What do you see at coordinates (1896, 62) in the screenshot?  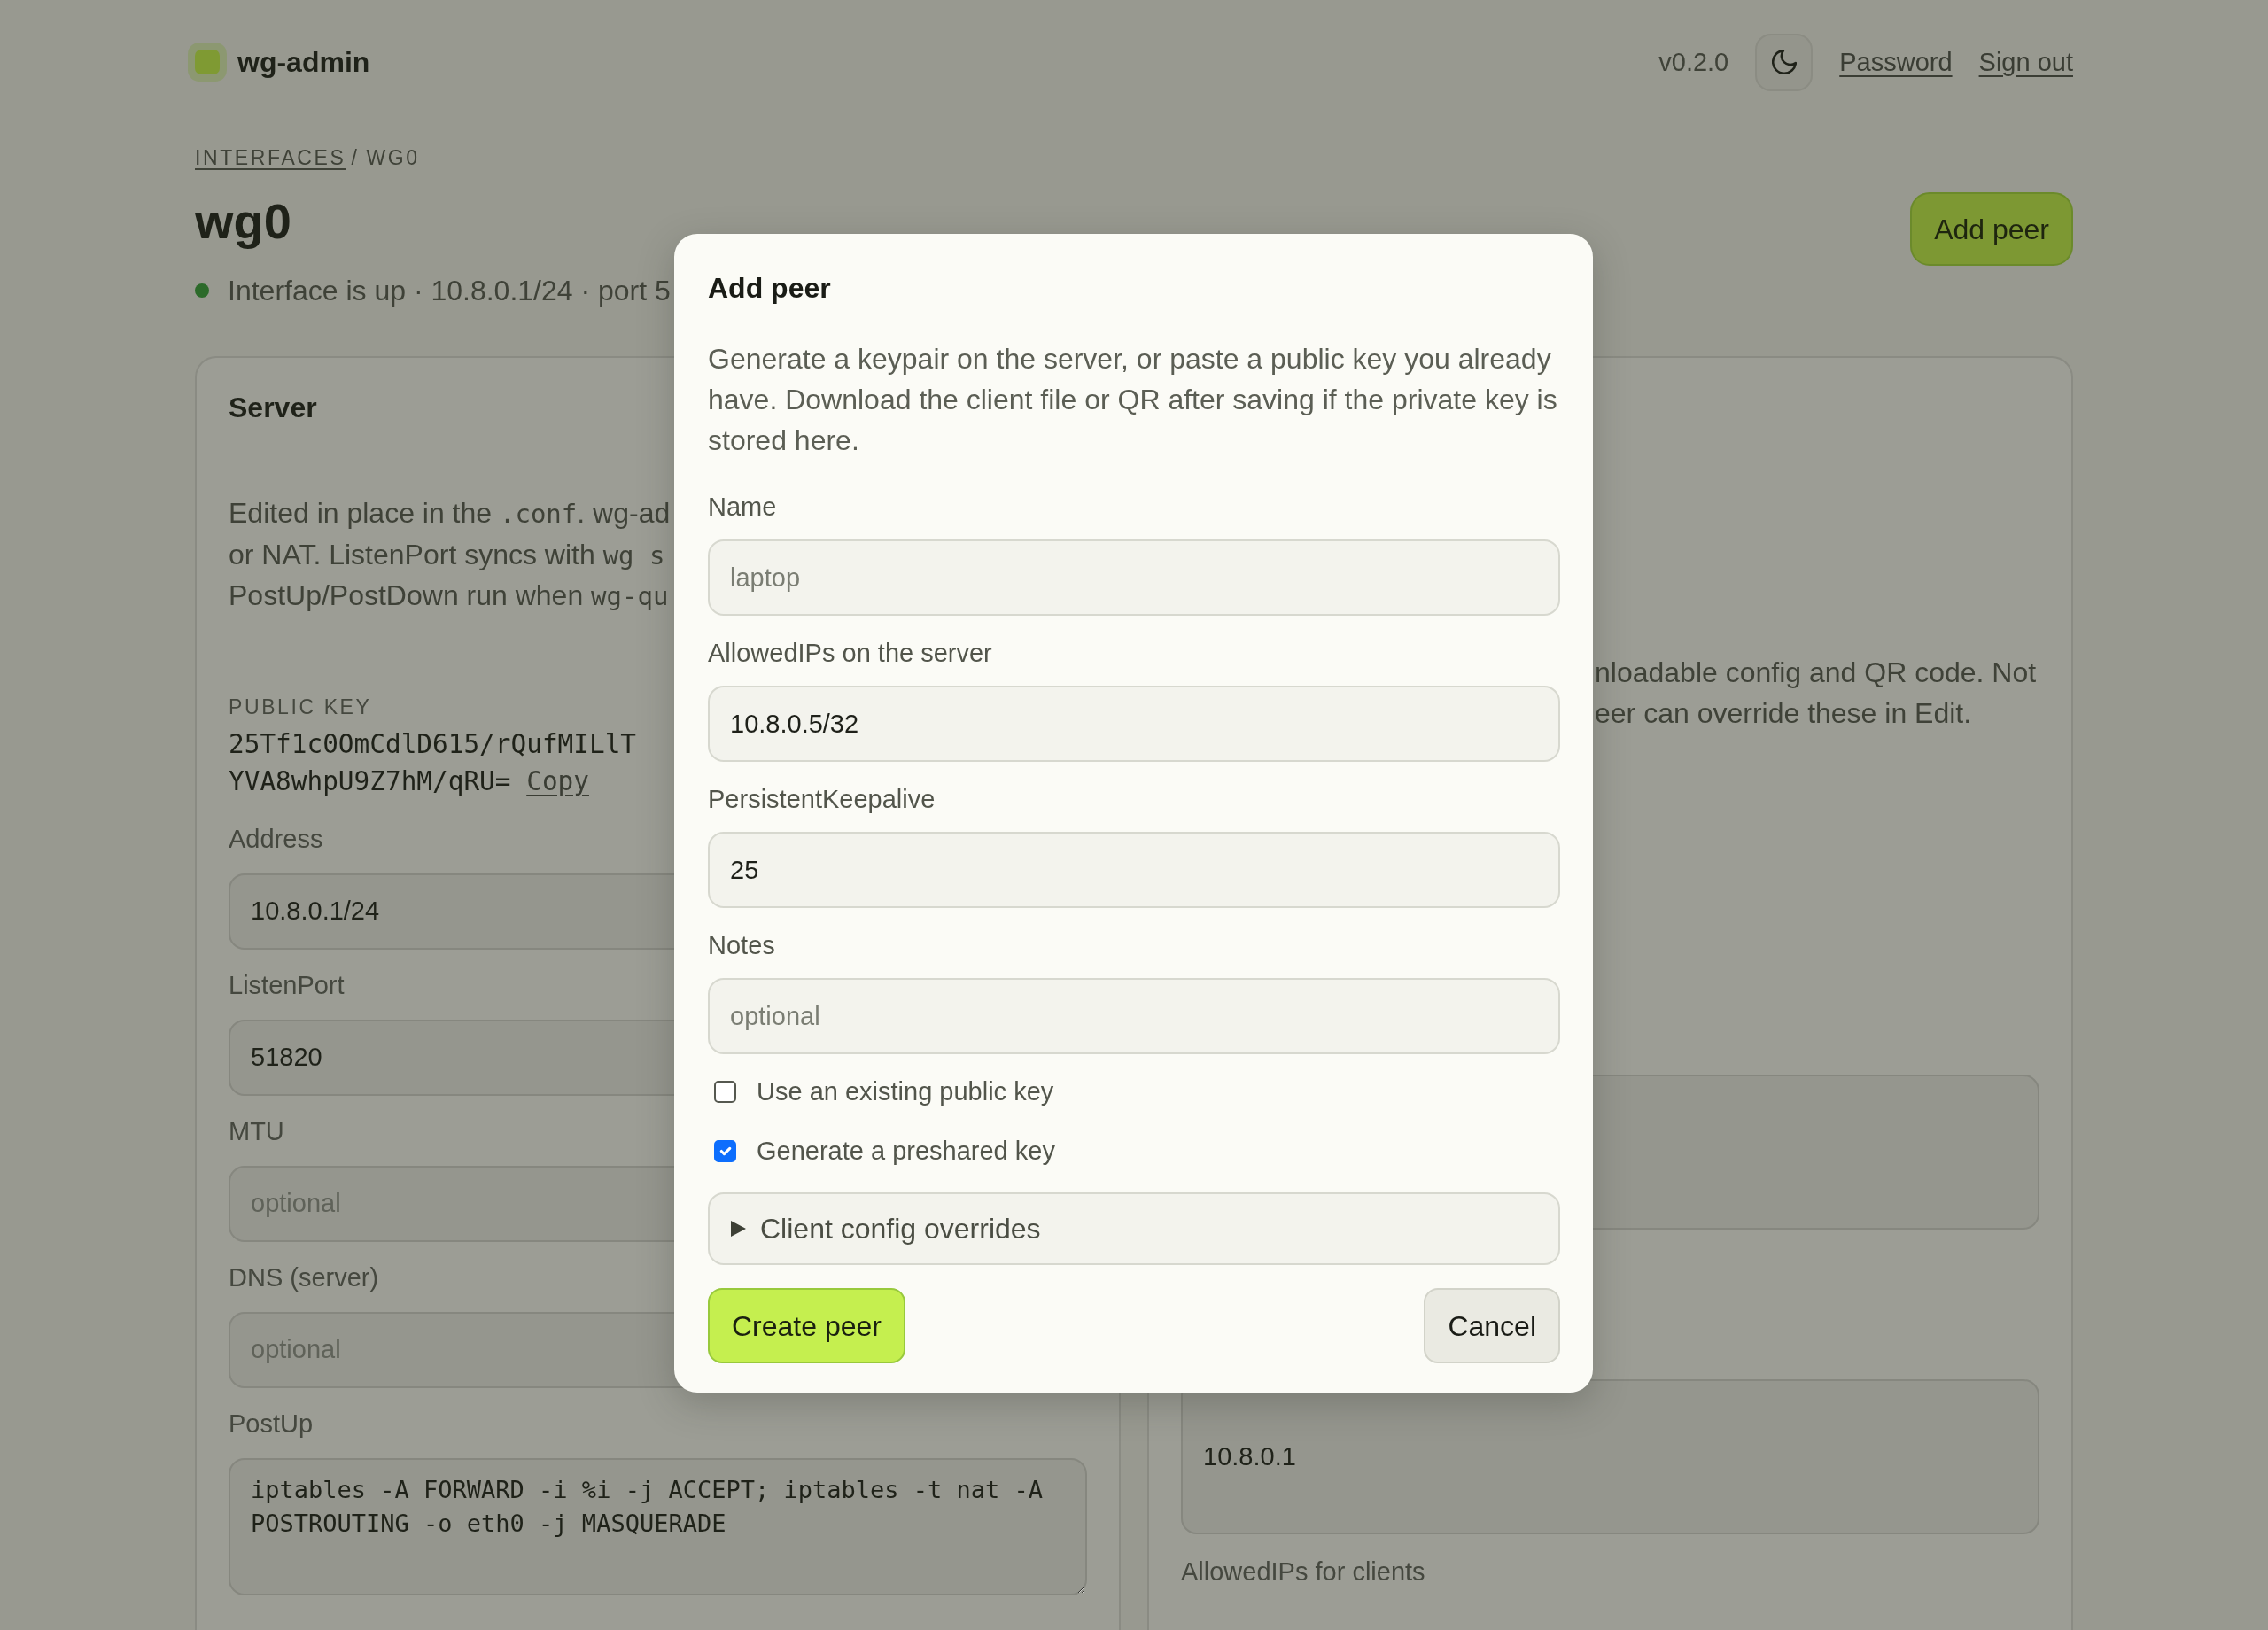 I see `nav-link: Password` at bounding box center [1896, 62].